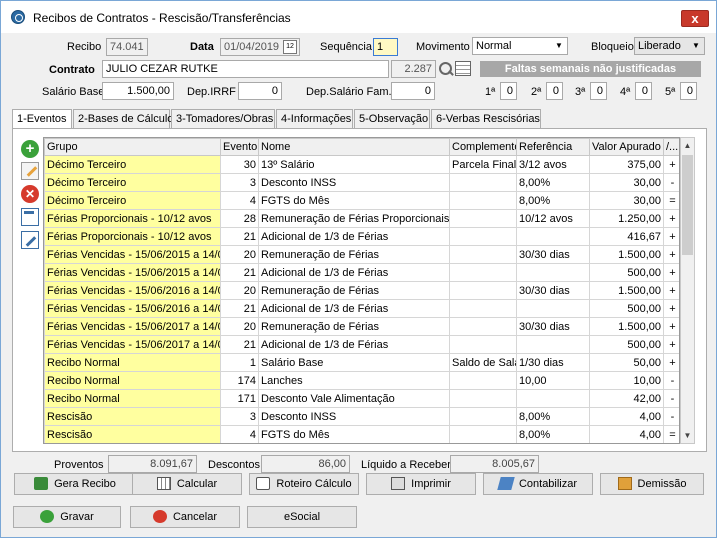  What do you see at coordinates (598, 91) in the screenshot?
I see `falta-3-field: 0` at bounding box center [598, 91].